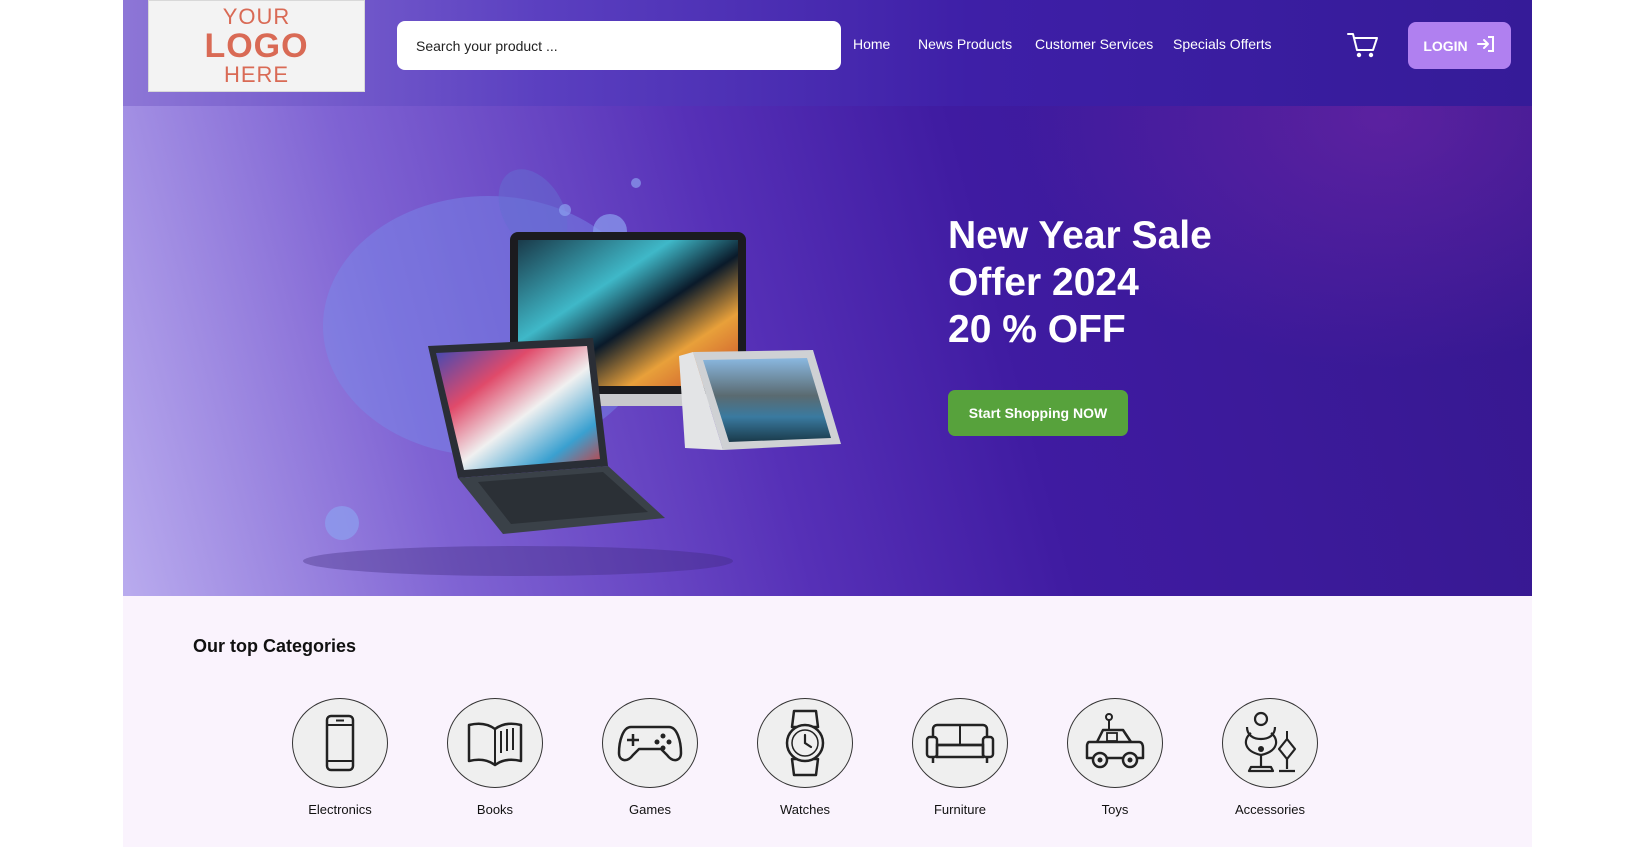  What do you see at coordinates (1080, 235) in the screenshot?
I see `hero-title-line: New Year Sale` at bounding box center [1080, 235].